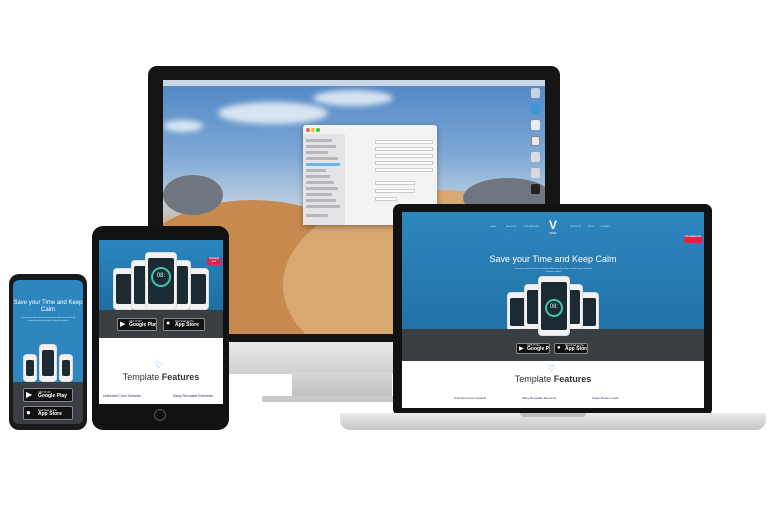 This screenshot has height=520, width=770. I want to click on minimize-icon, so click(313, 130).